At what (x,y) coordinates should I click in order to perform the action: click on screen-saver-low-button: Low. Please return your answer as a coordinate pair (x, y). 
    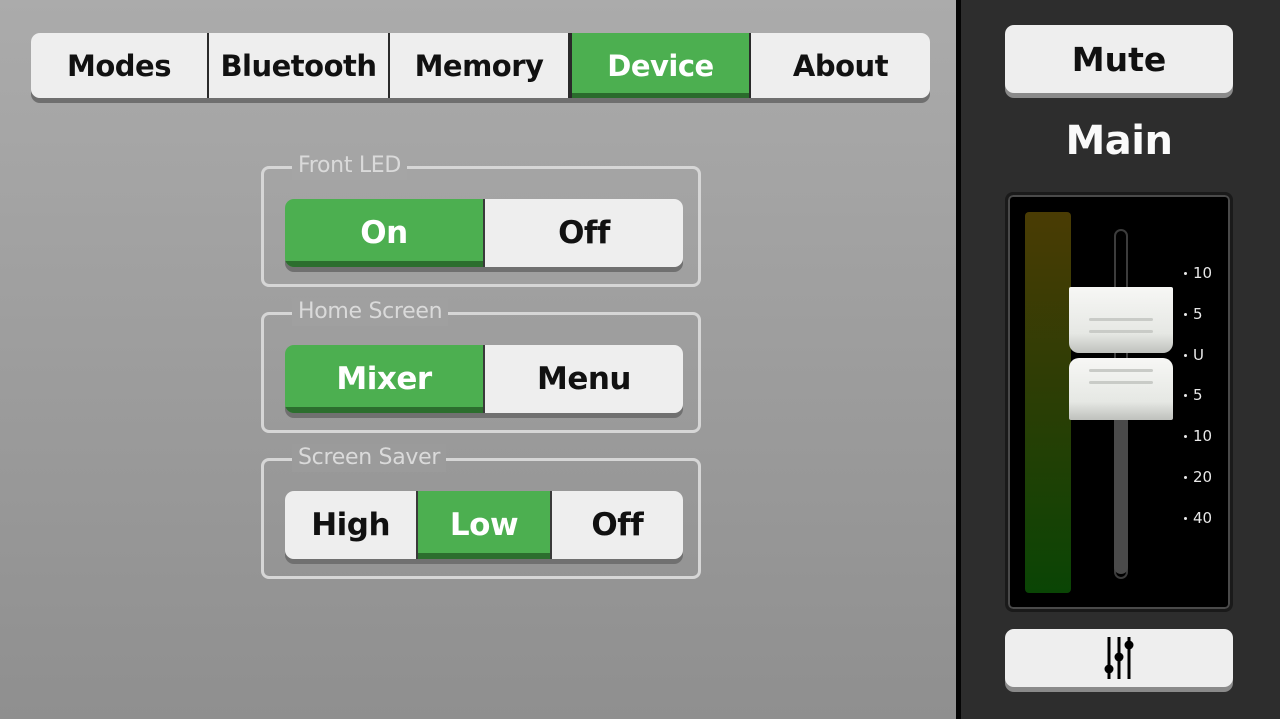
    Looking at the image, I should click on (483, 525).